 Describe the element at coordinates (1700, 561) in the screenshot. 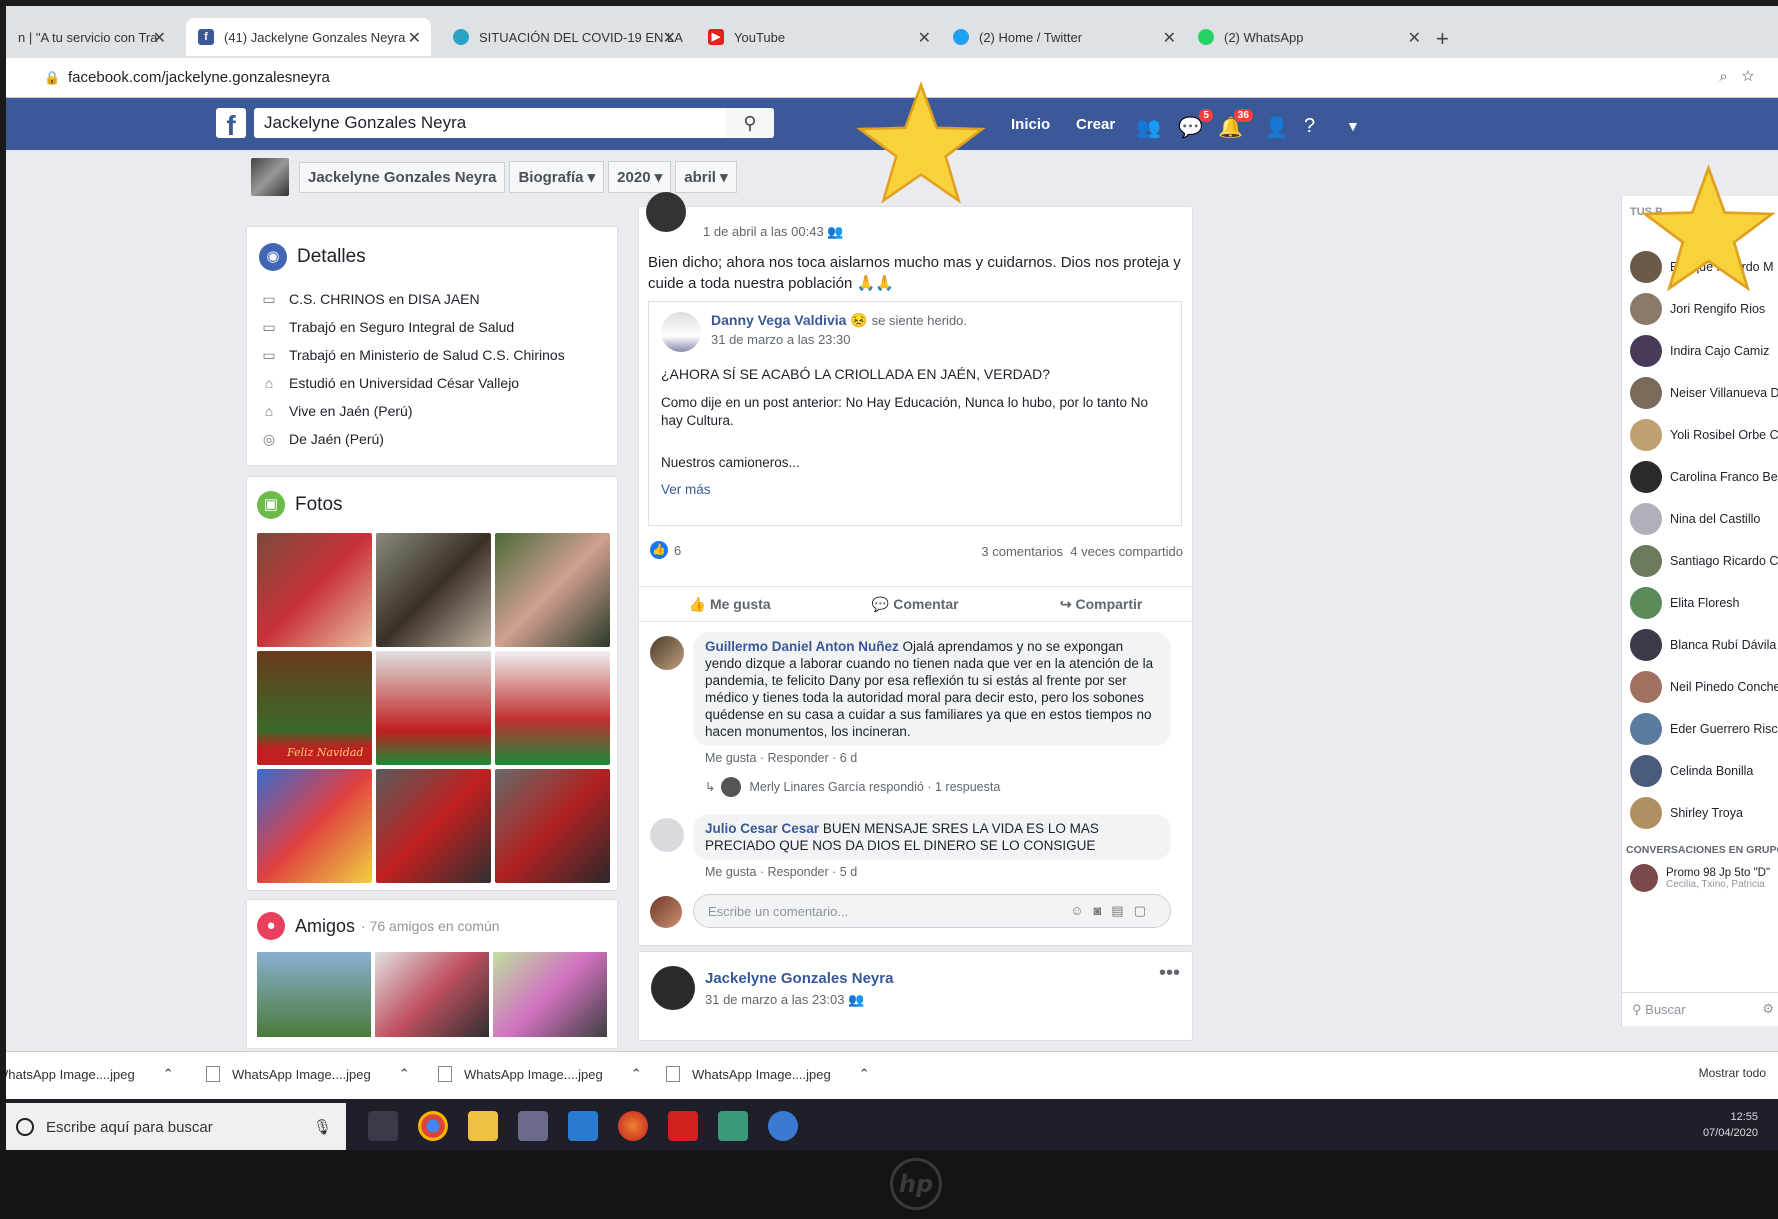

I see `contact-item: Santiago Ricardo Ca` at that location.